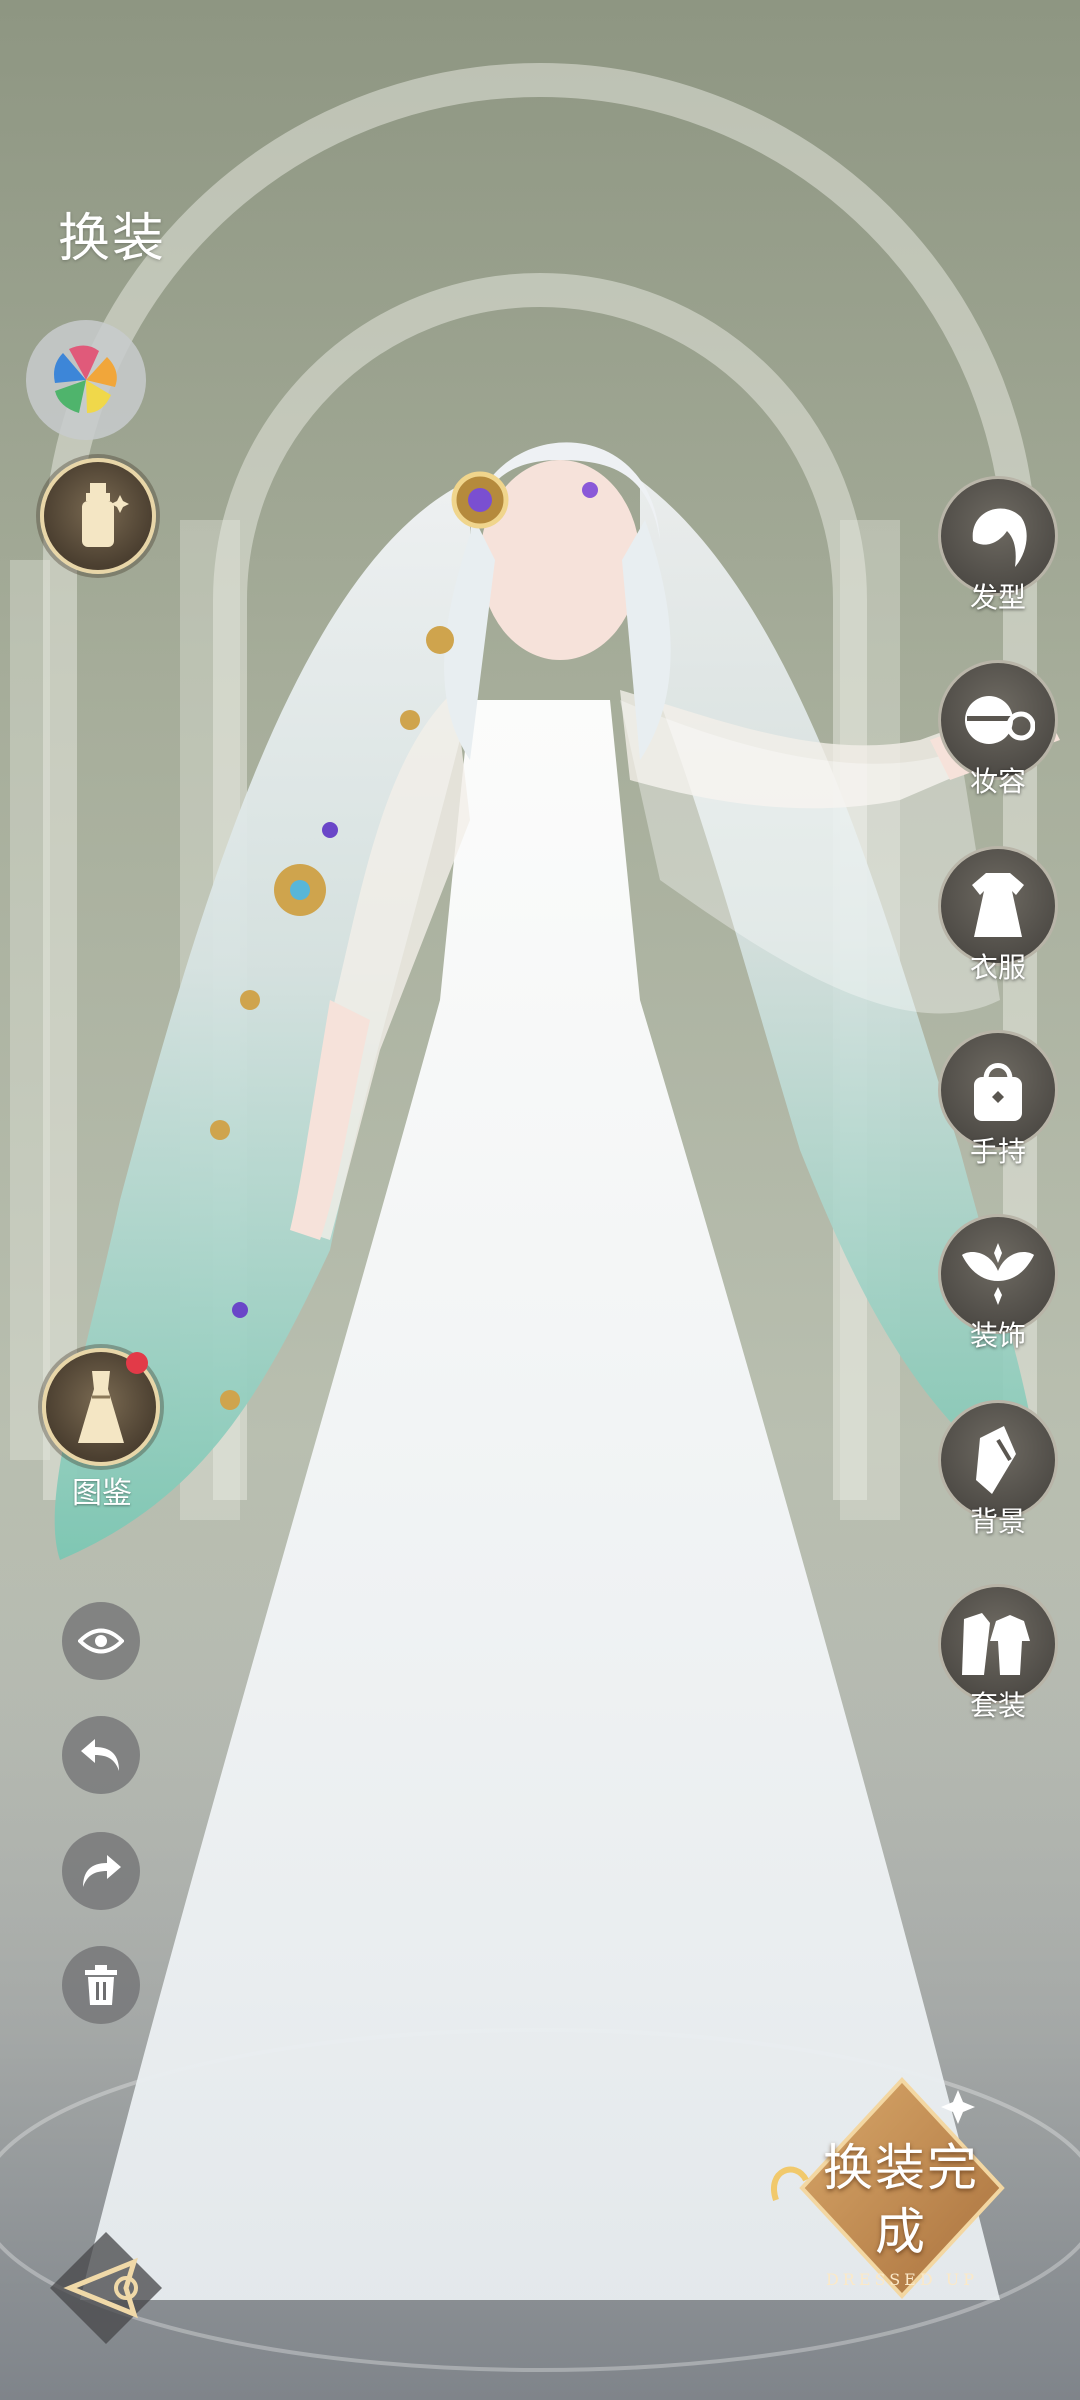 Image resolution: width=1080 pixels, height=2400 pixels. Describe the element at coordinates (998, 550) in the screenshot. I see `menu-hair: 发型` at that location.